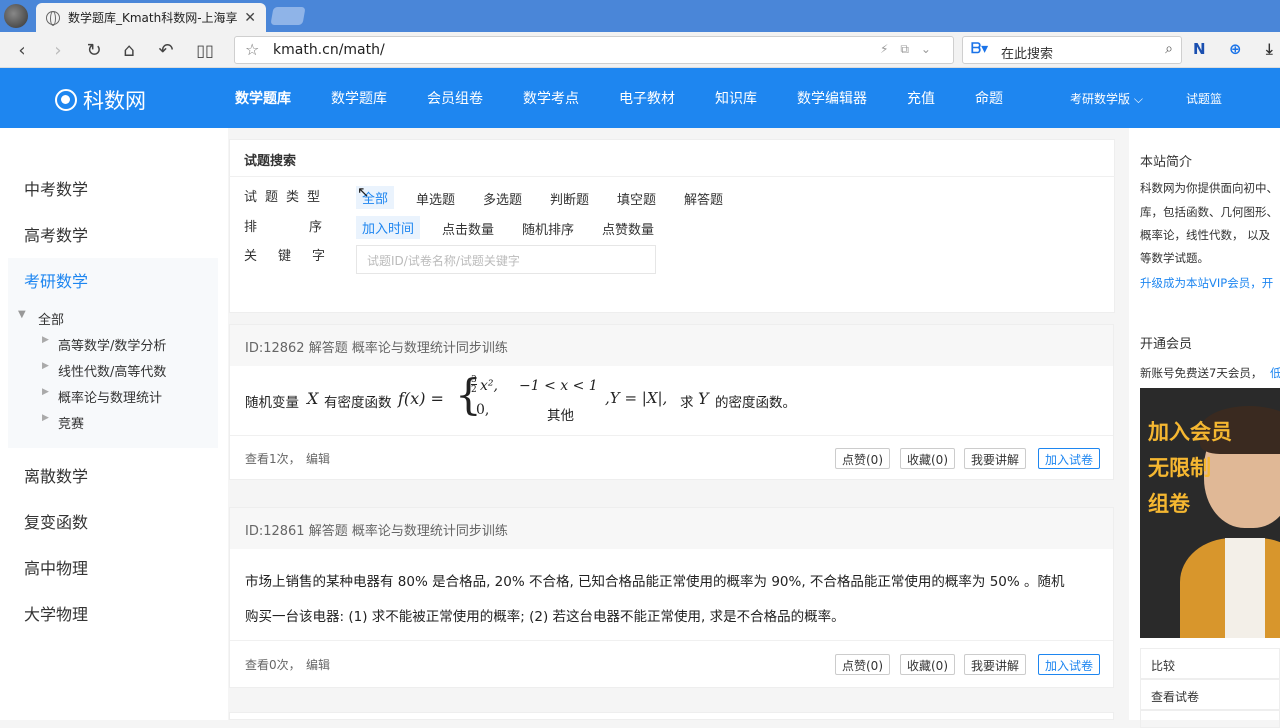  Describe the element at coordinates (671, 716) in the screenshot. I see `question-card-partial` at that location.